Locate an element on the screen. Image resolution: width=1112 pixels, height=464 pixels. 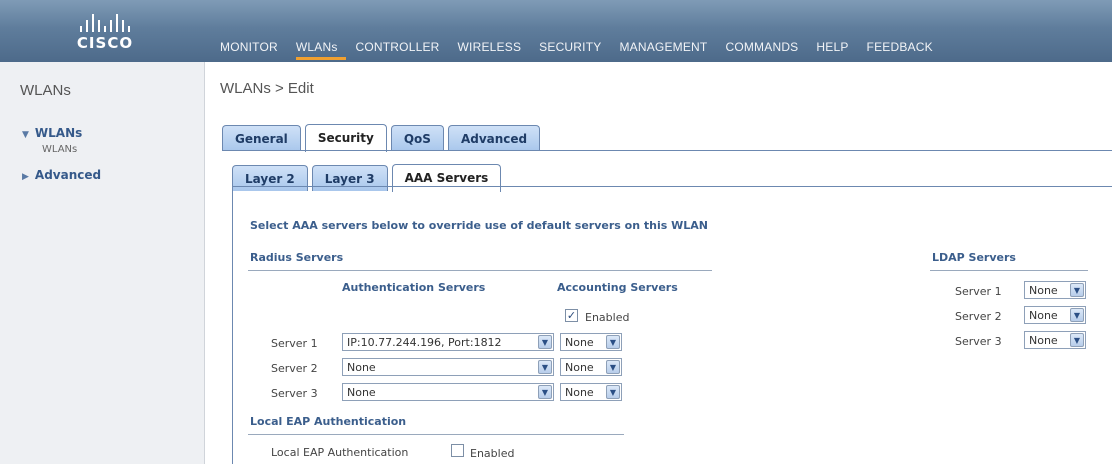
tab-qos: QoS is located at coordinates (417, 138).